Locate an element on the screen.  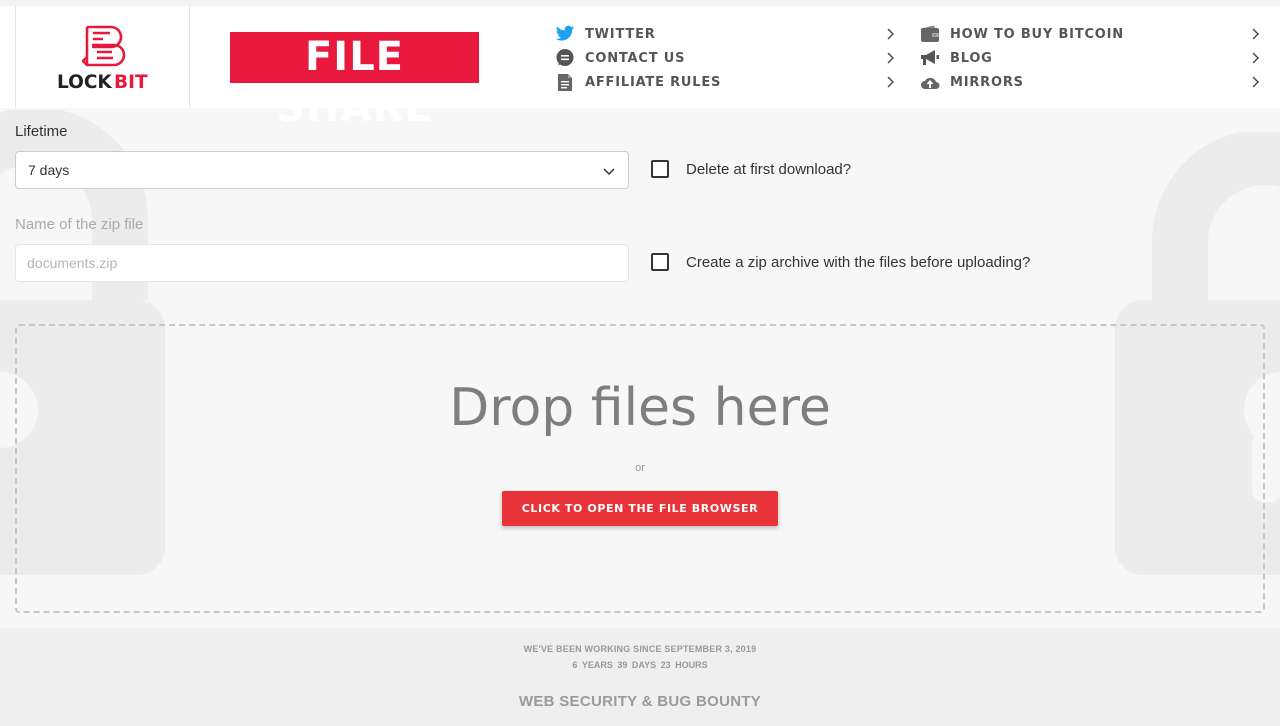
twitter-icon is located at coordinates (565, 34).